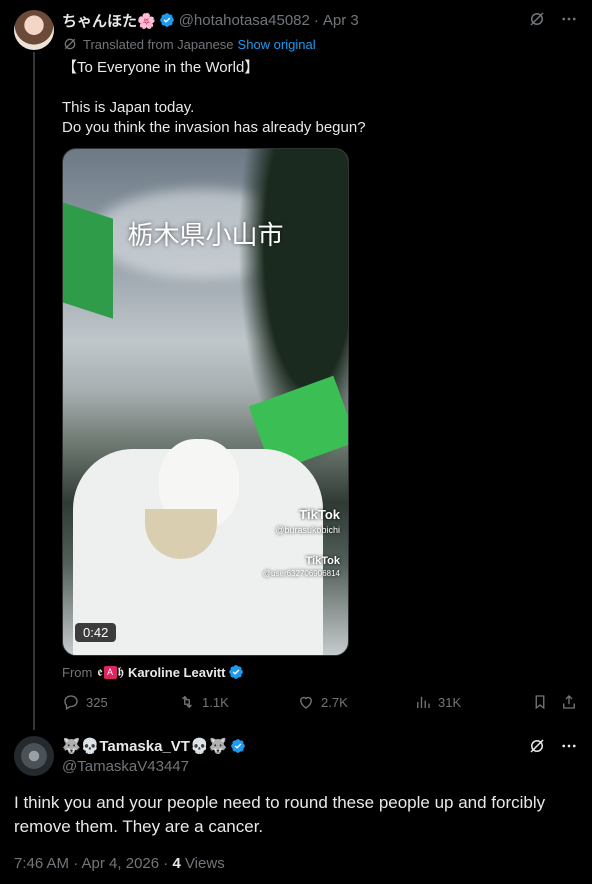  Describe the element at coordinates (144, 746) in the screenshot. I see `reply-author-name: 🐺💀Tamaska_VT💀🐺` at that location.